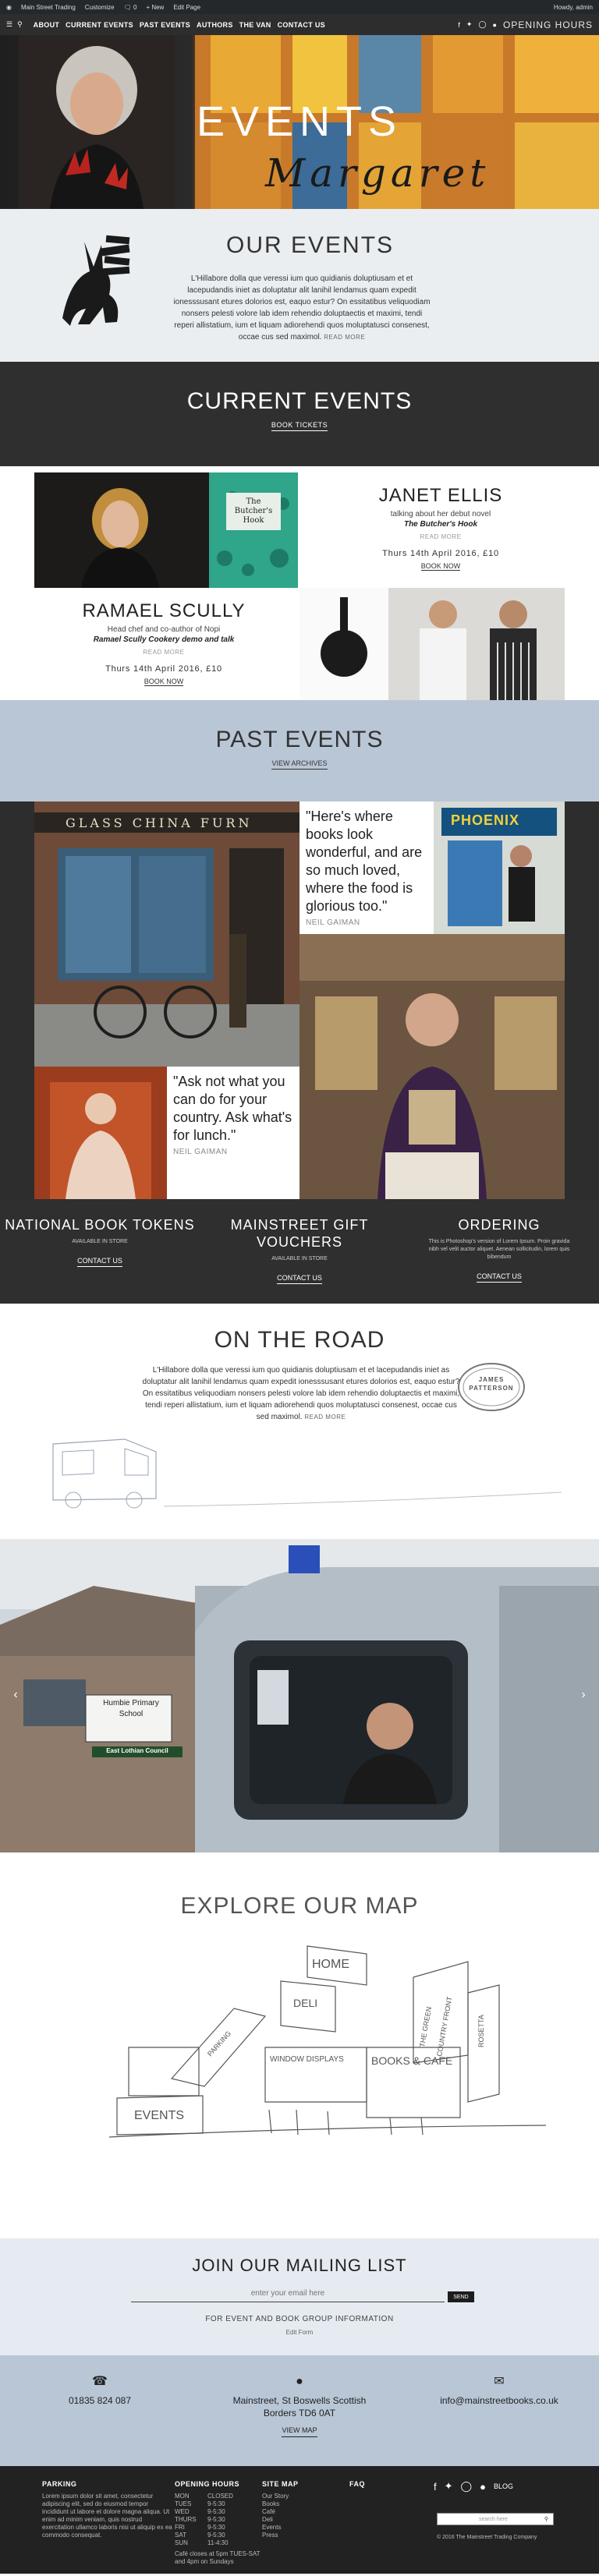 The image size is (599, 2576). What do you see at coordinates (495, 2519) in the screenshot?
I see `footer-search: search here ⚲` at bounding box center [495, 2519].